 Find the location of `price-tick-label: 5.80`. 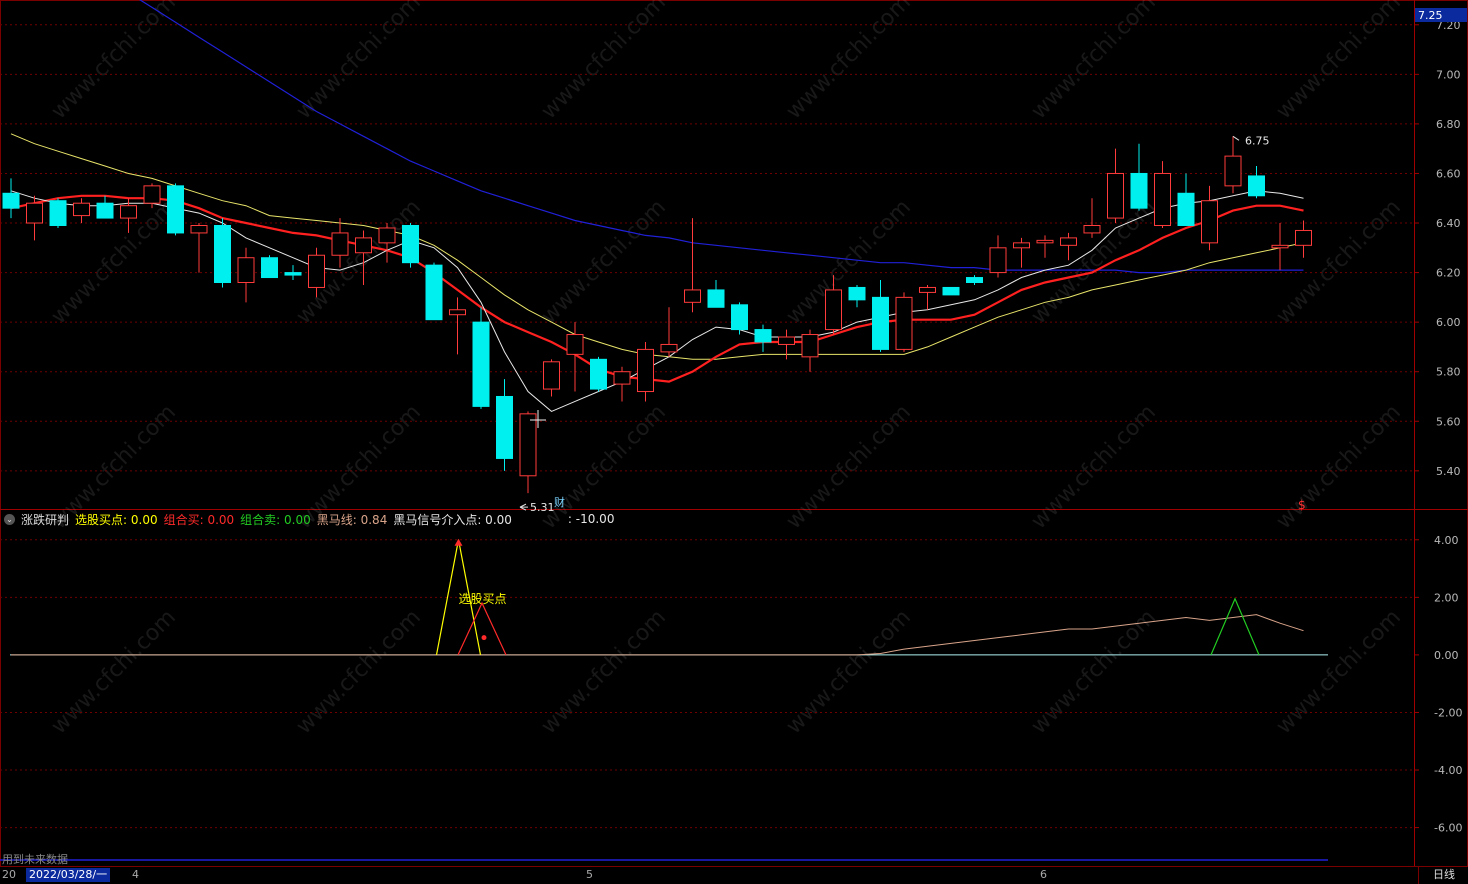

price-tick-label: 5.80 is located at coordinates (1448, 372).